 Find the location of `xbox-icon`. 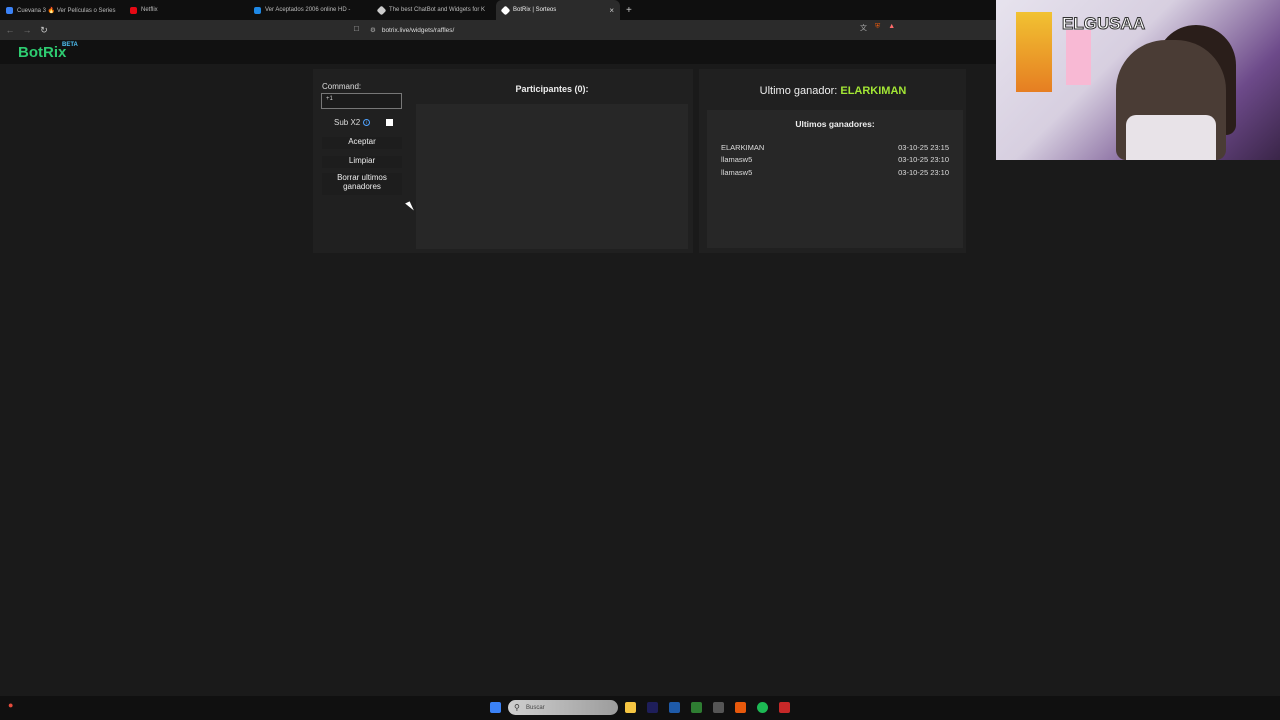

xbox-icon is located at coordinates (696, 707).